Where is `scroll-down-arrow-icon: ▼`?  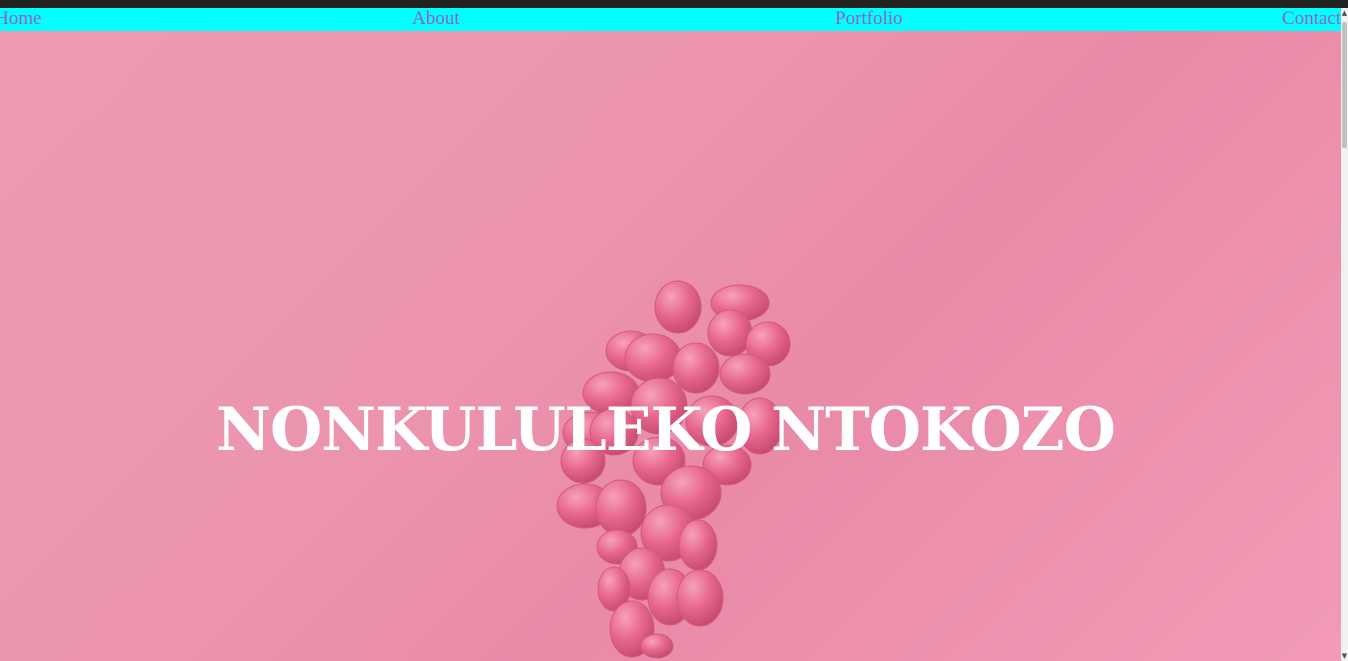
scroll-down-arrow-icon: ▼ is located at coordinates (1344, 656).